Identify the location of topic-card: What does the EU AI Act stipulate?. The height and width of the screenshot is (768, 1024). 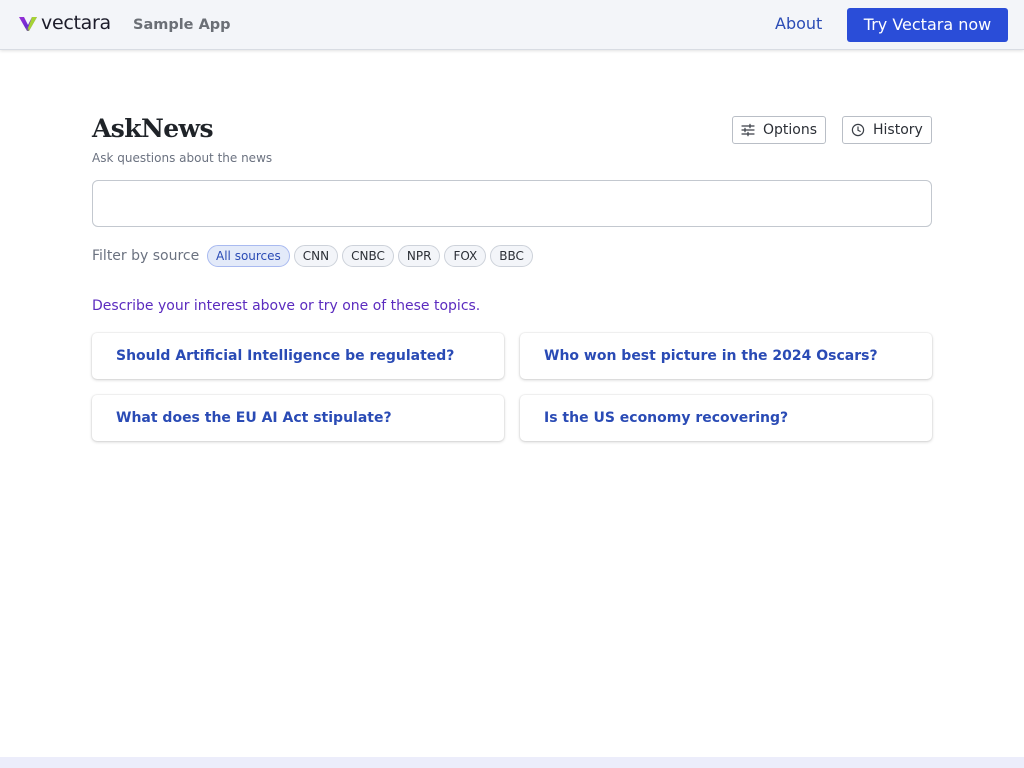
(298, 418).